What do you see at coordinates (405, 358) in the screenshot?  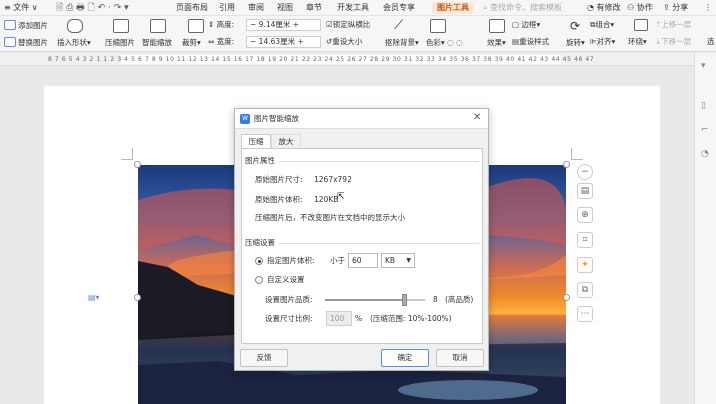 I see `ok-button: 确定` at bounding box center [405, 358].